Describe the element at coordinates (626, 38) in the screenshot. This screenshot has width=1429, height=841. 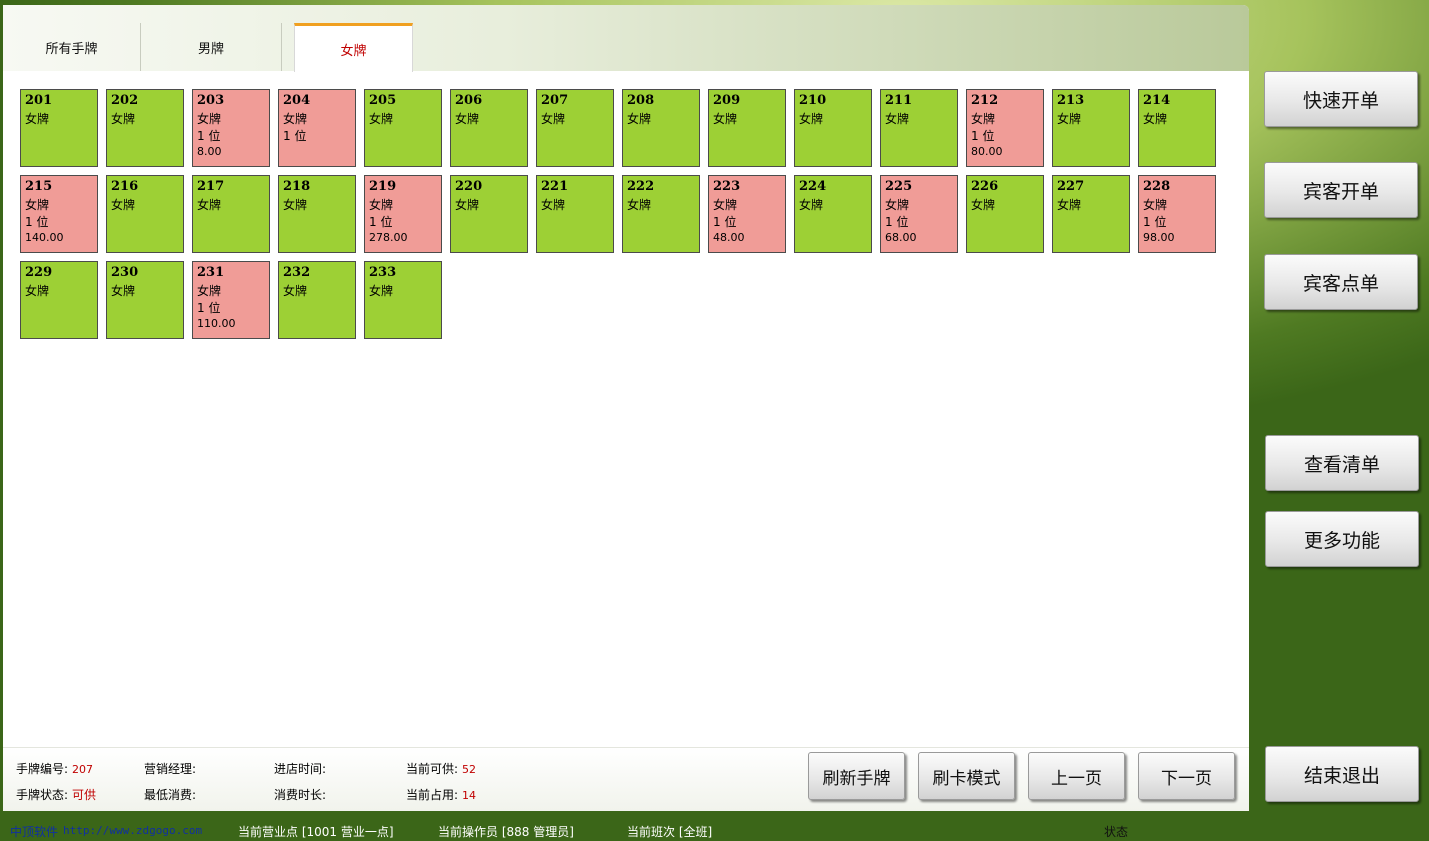
I see `tab-bar: 所有手牌 男牌 女牌` at that location.